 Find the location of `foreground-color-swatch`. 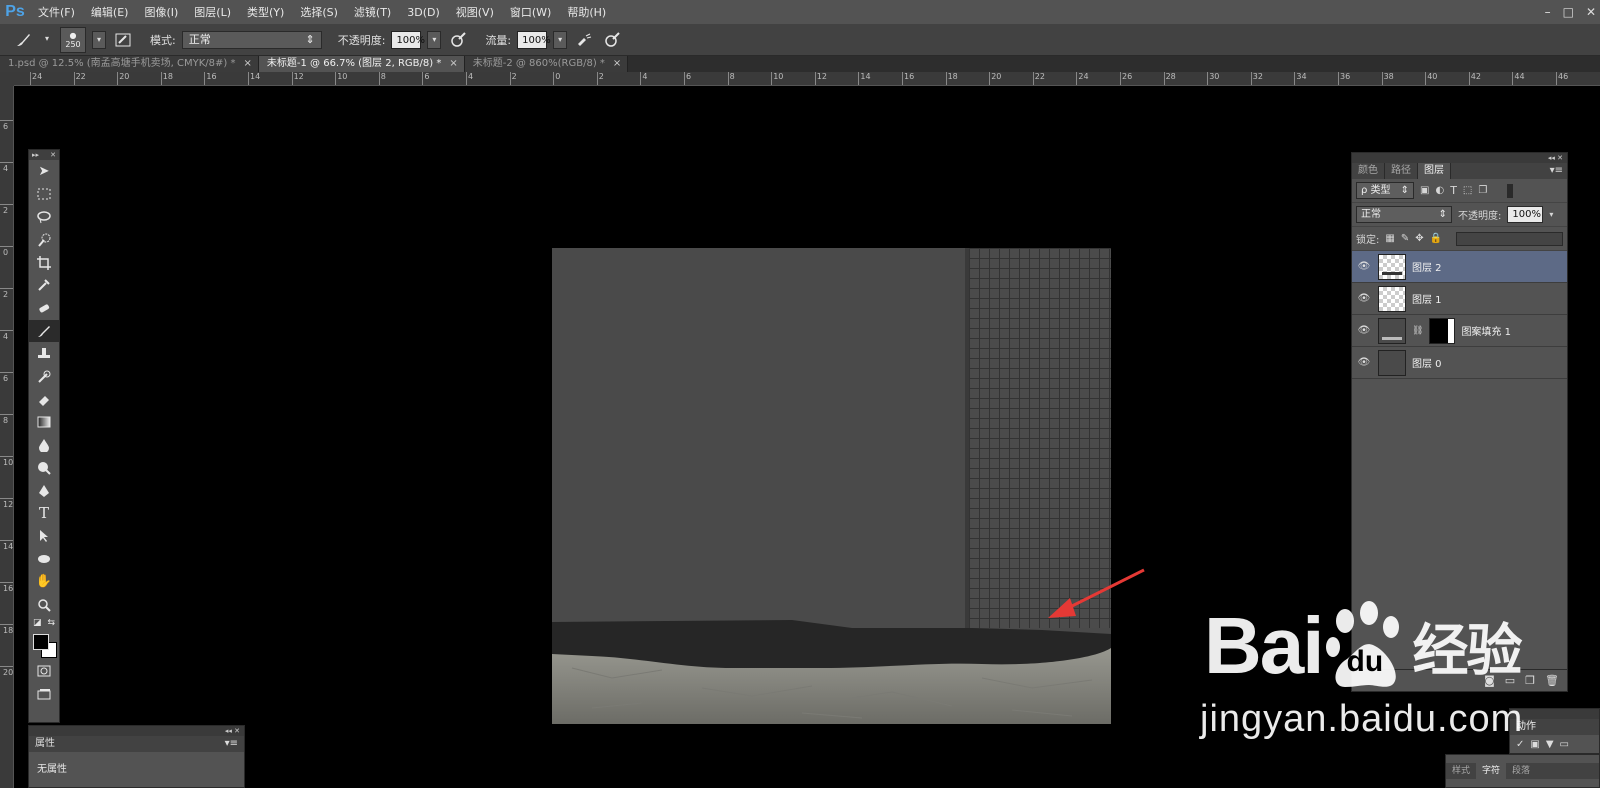

foreground-color-swatch is located at coordinates (41, 641).